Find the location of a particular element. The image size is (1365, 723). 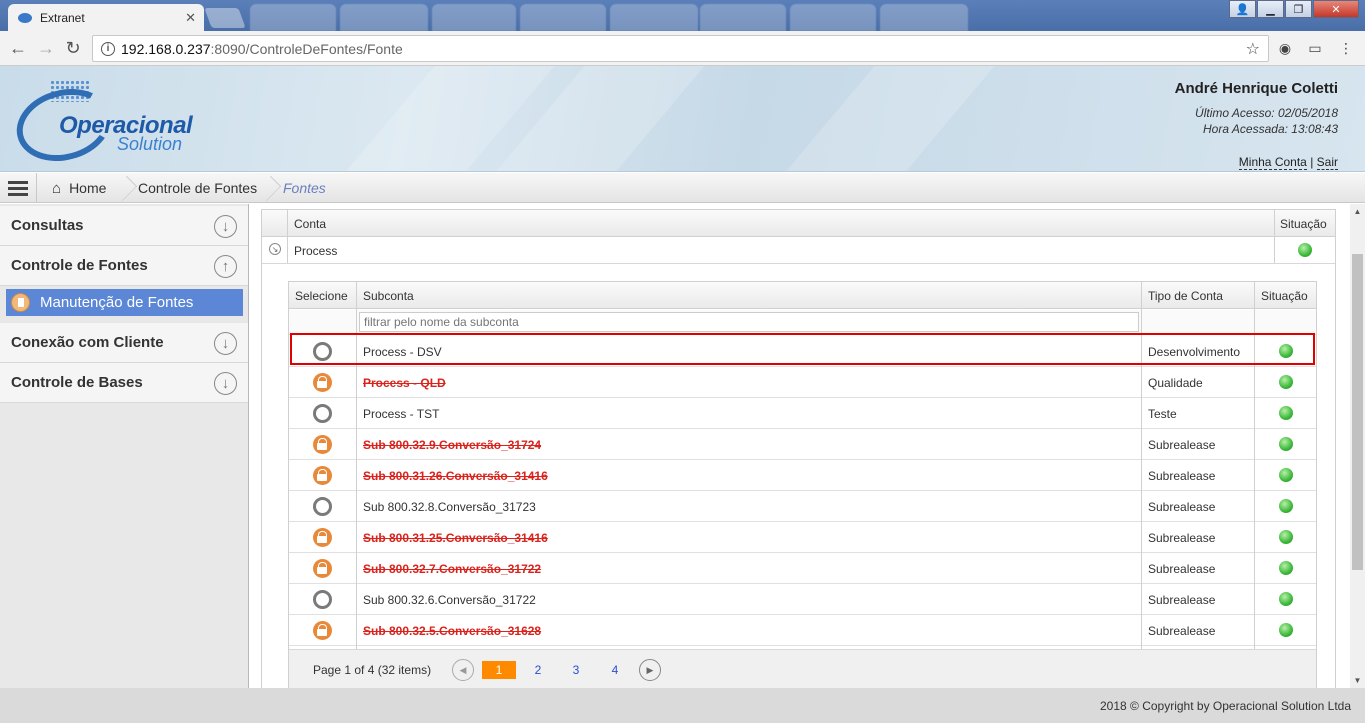

subconta-name: Sub 800.32.9.Conversão_31724 is located at coordinates (452, 444).